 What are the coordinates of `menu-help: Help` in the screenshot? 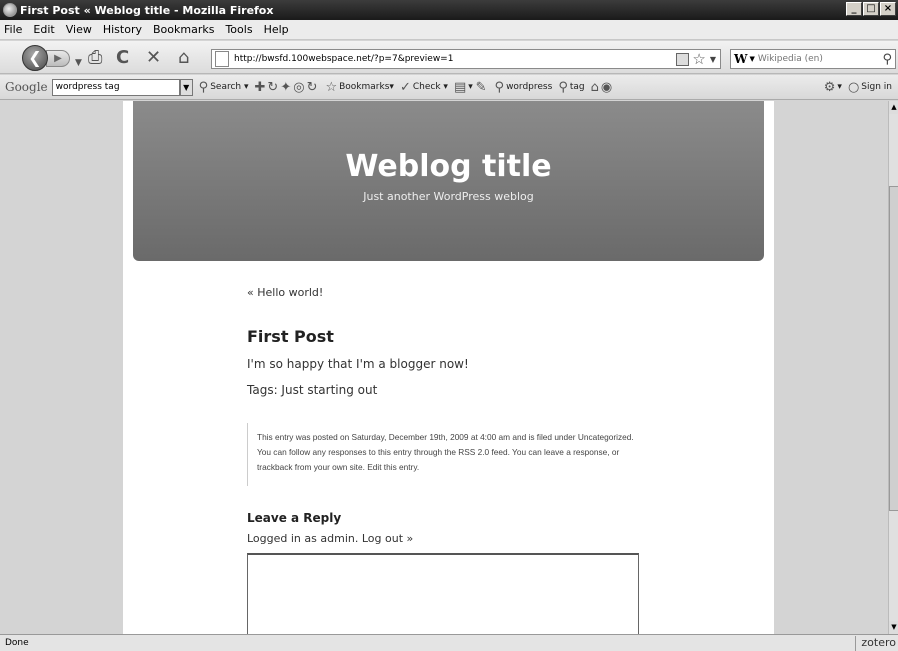 It's located at (276, 29).